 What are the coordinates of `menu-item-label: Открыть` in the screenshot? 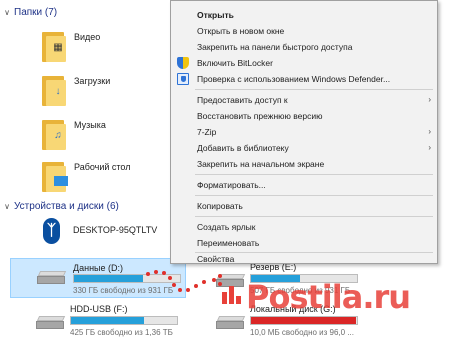 It's located at (215, 15).